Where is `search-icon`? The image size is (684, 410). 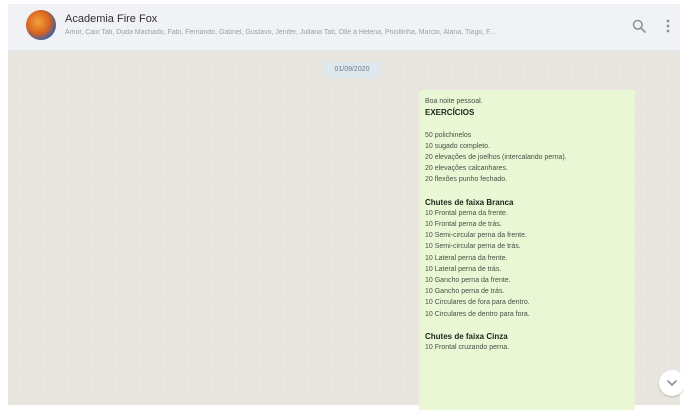
search-icon is located at coordinates (639, 26).